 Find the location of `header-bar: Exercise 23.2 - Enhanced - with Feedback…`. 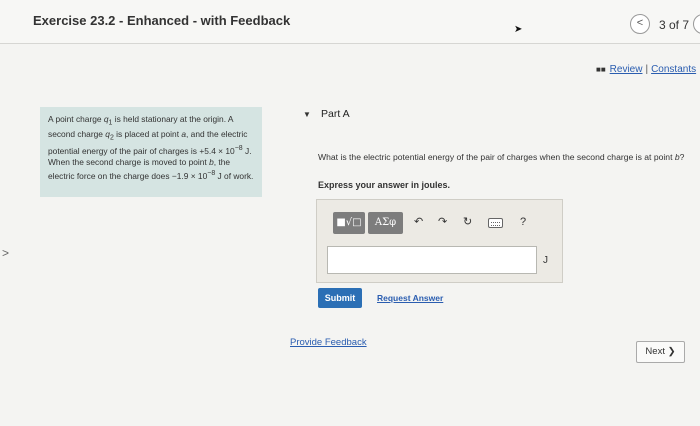

header-bar: Exercise 23.2 - Enhanced - with Feedback… is located at coordinates (350, 22).